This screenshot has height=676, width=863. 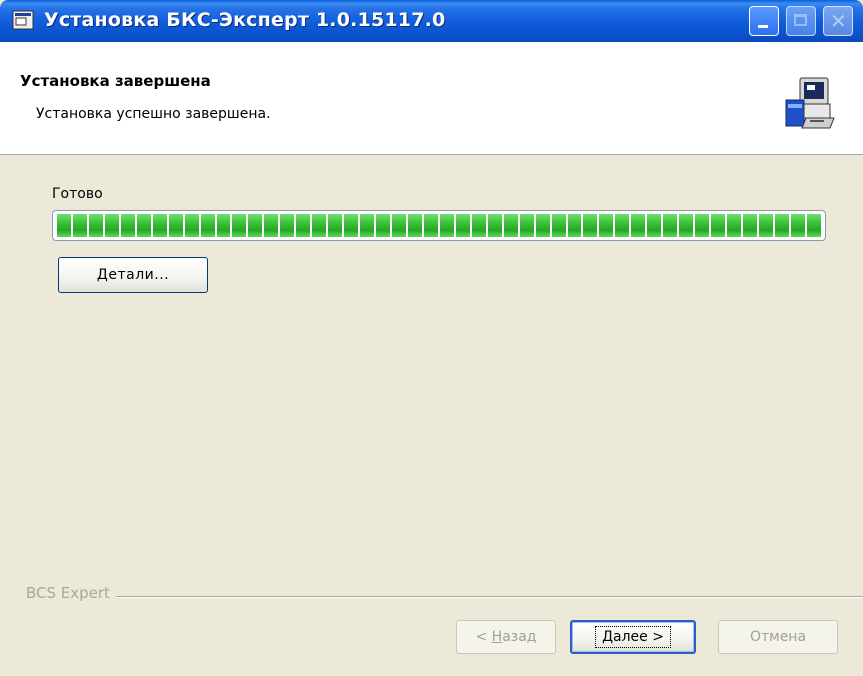 I want to click on page-title: Установка завершена, so click(x=115, y=81).